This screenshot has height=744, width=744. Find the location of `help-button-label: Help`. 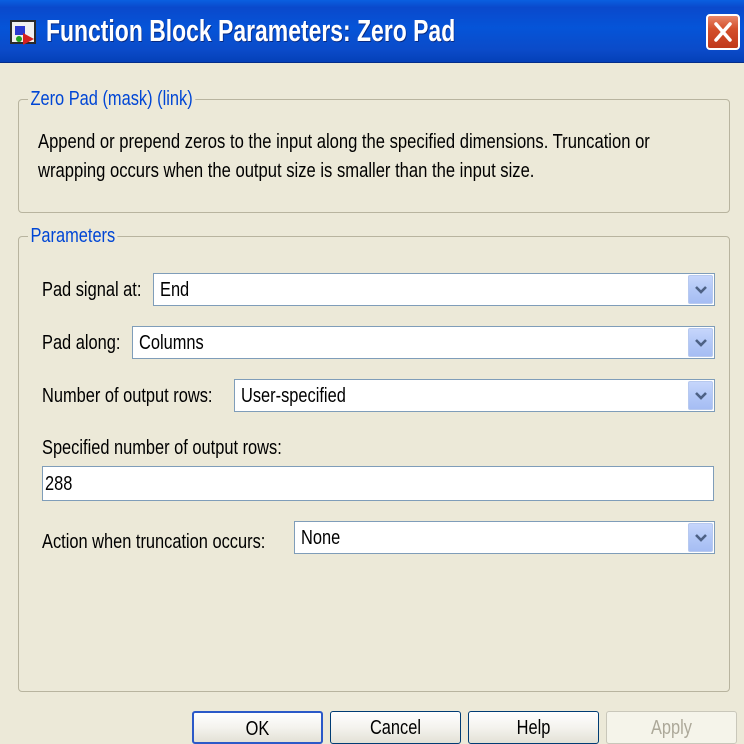

help-button-label: Help is located at coordinates (533, 728).